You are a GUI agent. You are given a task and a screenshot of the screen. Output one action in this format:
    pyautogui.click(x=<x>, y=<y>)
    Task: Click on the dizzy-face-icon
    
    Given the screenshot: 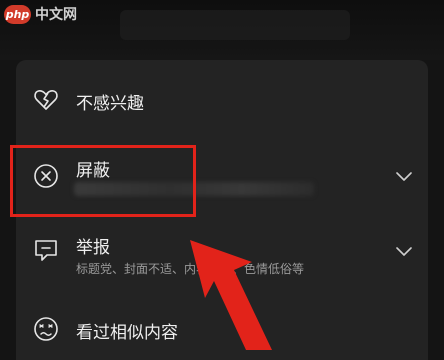 What is the action you would take?
    pyautogui.click(x=46, y=329)
    